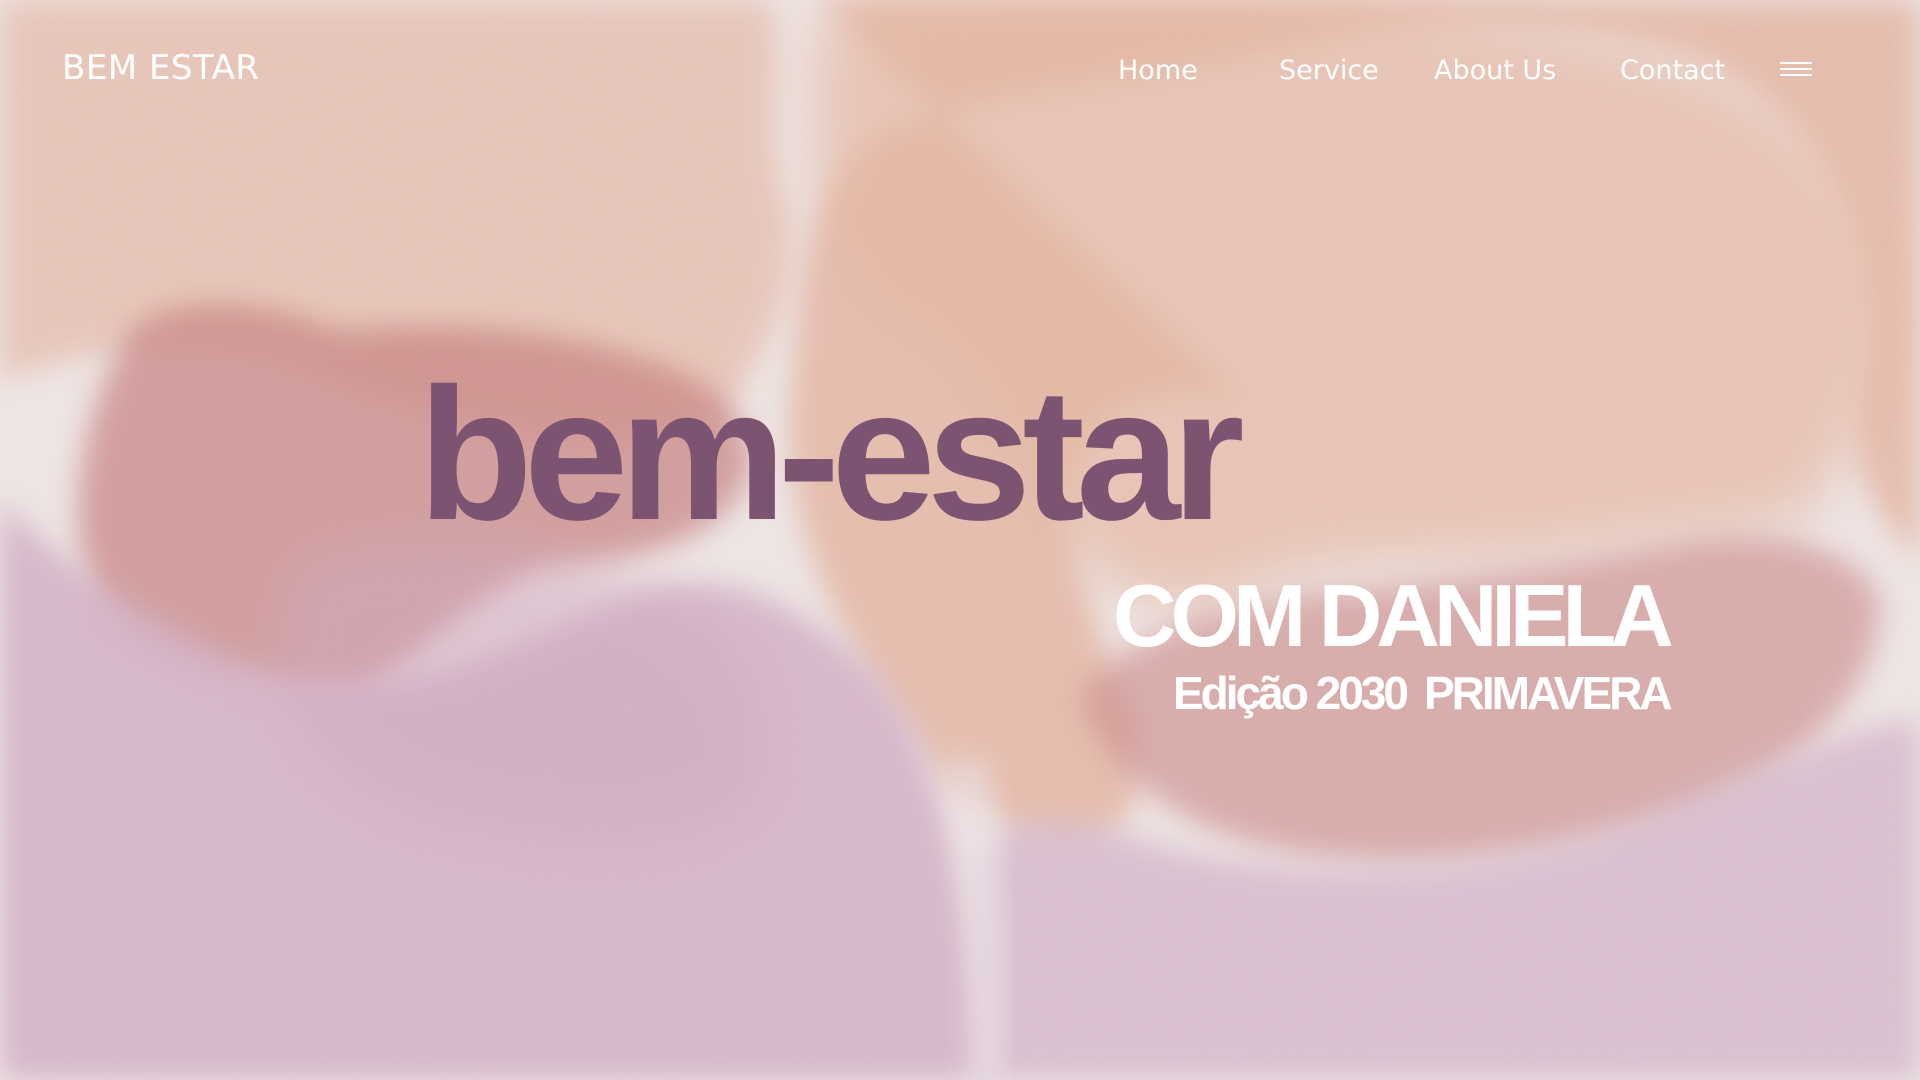 This screenshot has width=1920, height=1080. Describe the element at coordinates (1548, 693) in the screenshot. I see `hero-season: PRIMAVERA` at that location.